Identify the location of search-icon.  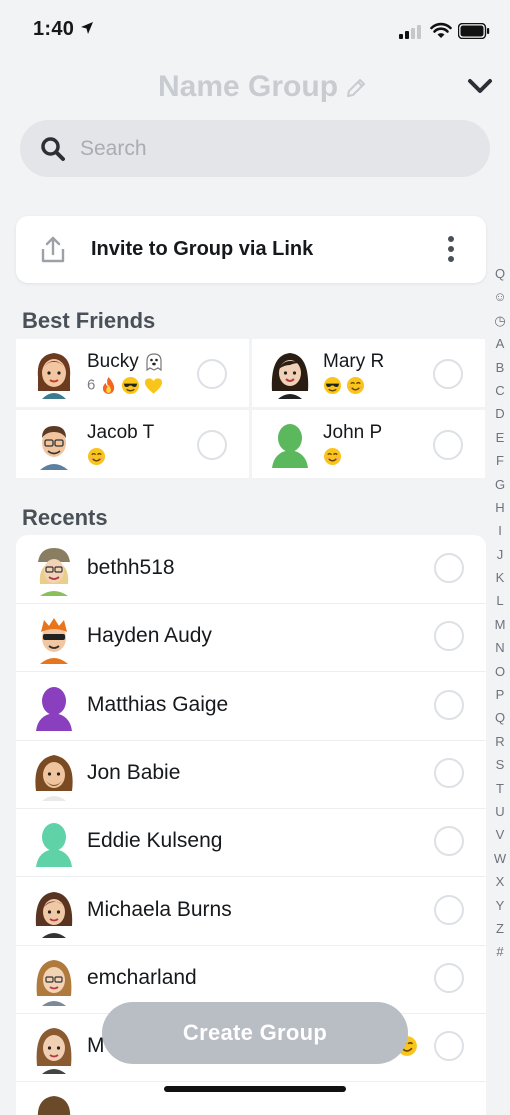
(53, 149).